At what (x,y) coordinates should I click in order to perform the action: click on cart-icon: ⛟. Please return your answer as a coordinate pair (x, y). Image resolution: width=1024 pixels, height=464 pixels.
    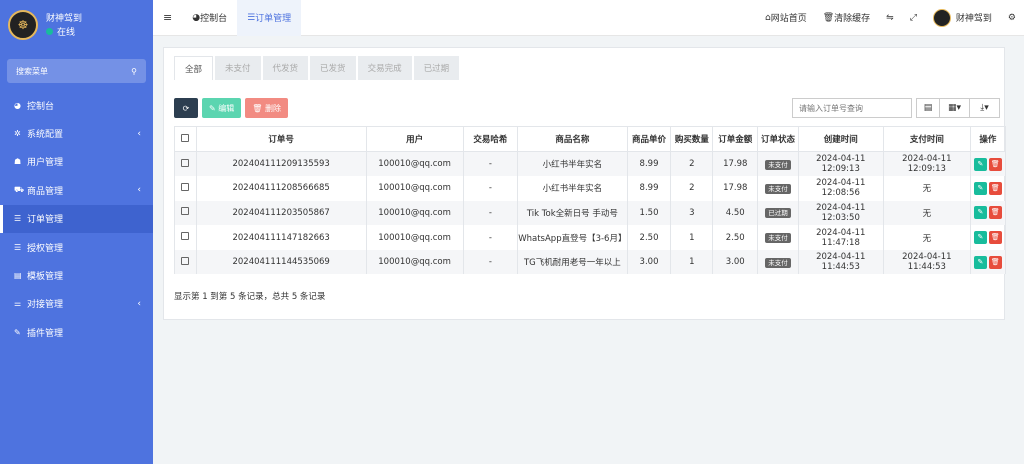
    Looking at the image, I should click on (19, 190).